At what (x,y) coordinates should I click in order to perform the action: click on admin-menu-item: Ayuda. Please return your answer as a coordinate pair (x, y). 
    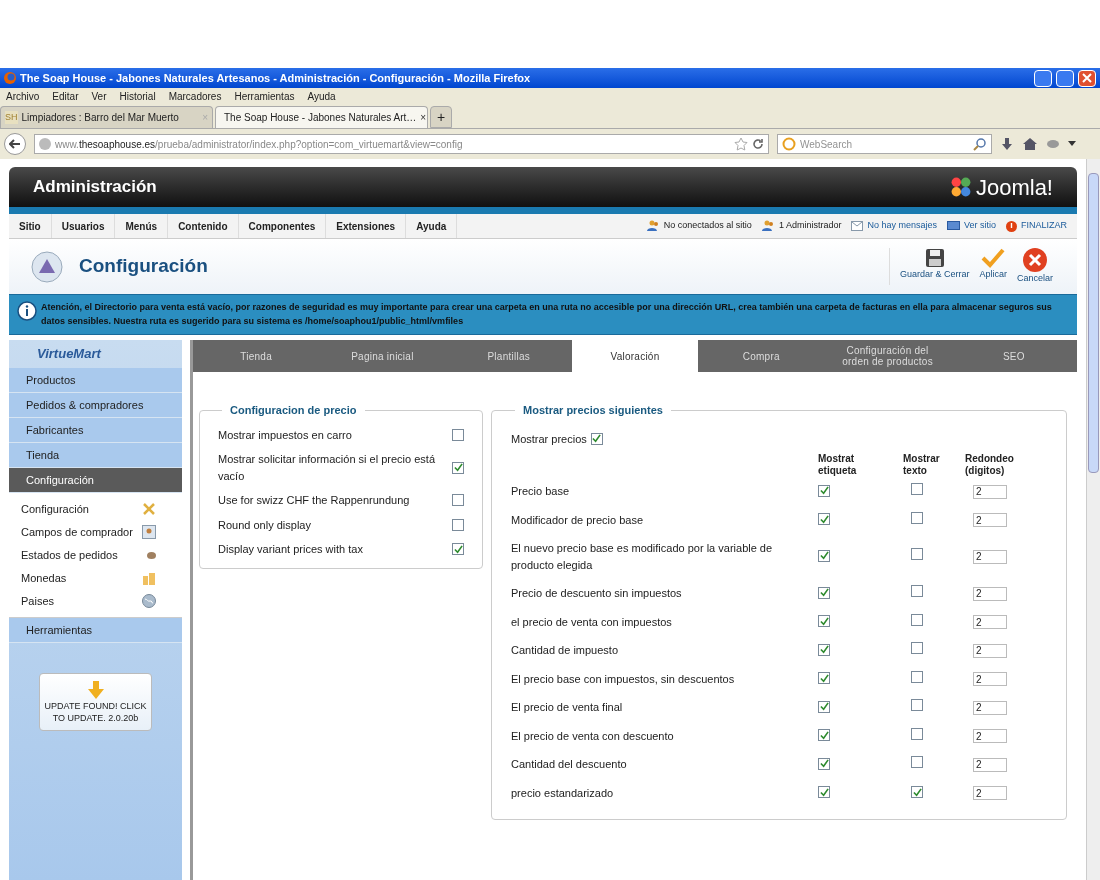
    Looking at the image, I should click on (432, 226).